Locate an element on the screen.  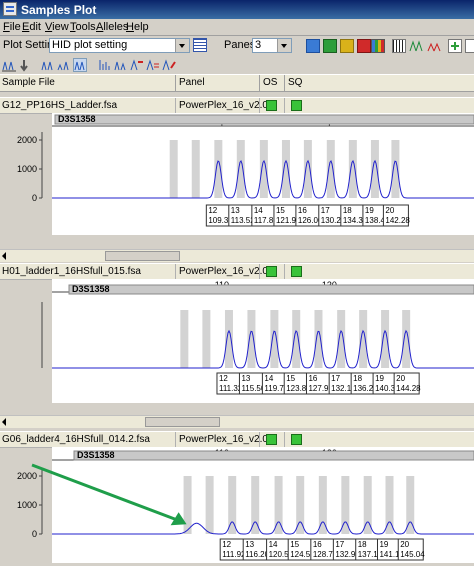
menu-file: File is located at coordinates (12, 27).